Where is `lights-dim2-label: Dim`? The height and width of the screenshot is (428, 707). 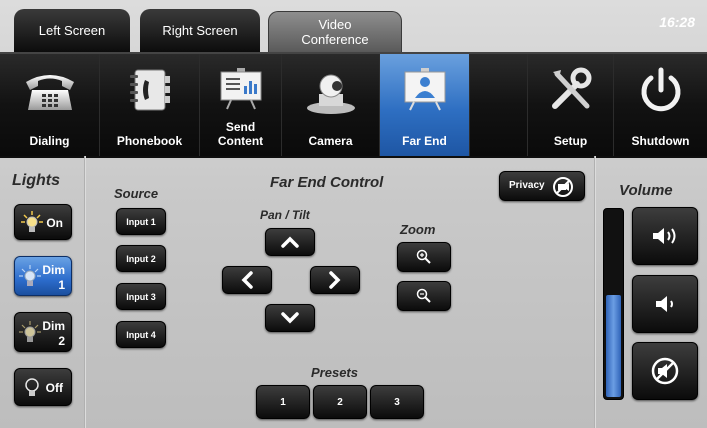 lights-dim2-label: Dim is located at coordinates (53, 326).